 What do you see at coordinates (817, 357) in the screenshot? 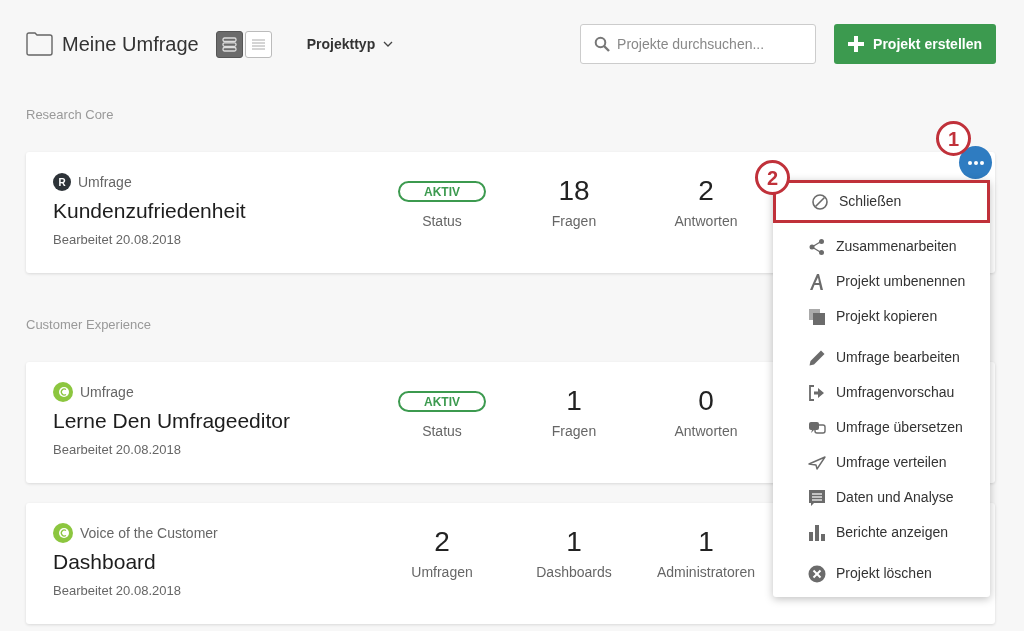
I see `pencil-icon` at bounding box center [817, 357].